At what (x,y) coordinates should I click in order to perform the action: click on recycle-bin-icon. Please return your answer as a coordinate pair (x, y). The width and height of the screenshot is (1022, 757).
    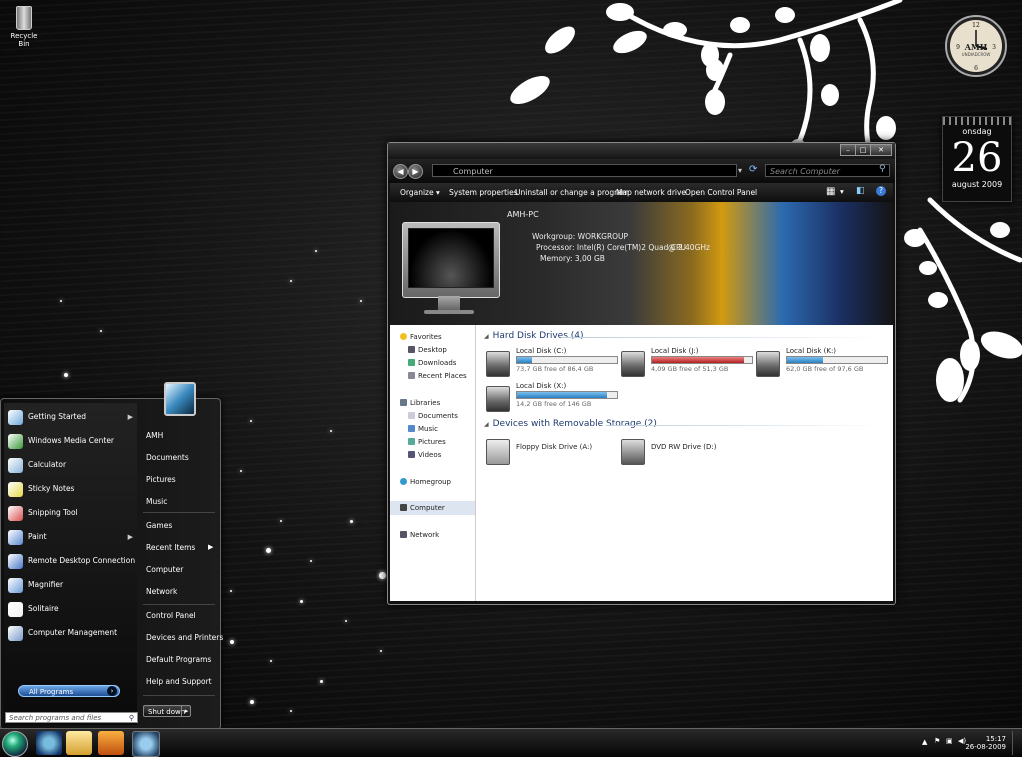
    Looking at the image, I should click on (24, 18).